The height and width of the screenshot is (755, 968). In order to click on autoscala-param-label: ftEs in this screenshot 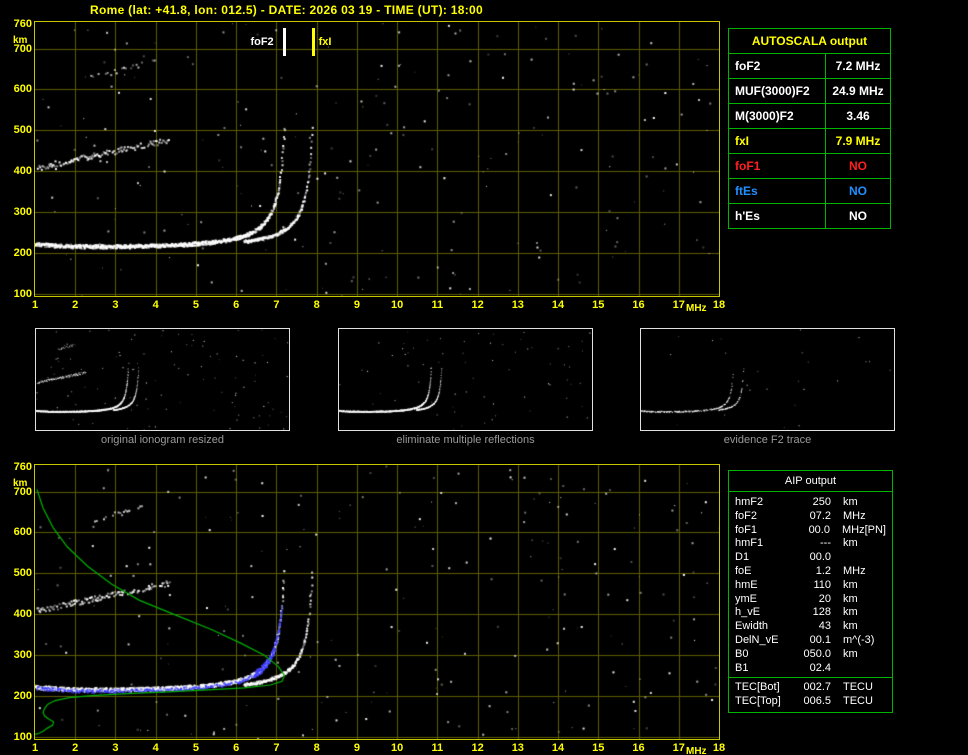, I will do `click(777, 191)`.